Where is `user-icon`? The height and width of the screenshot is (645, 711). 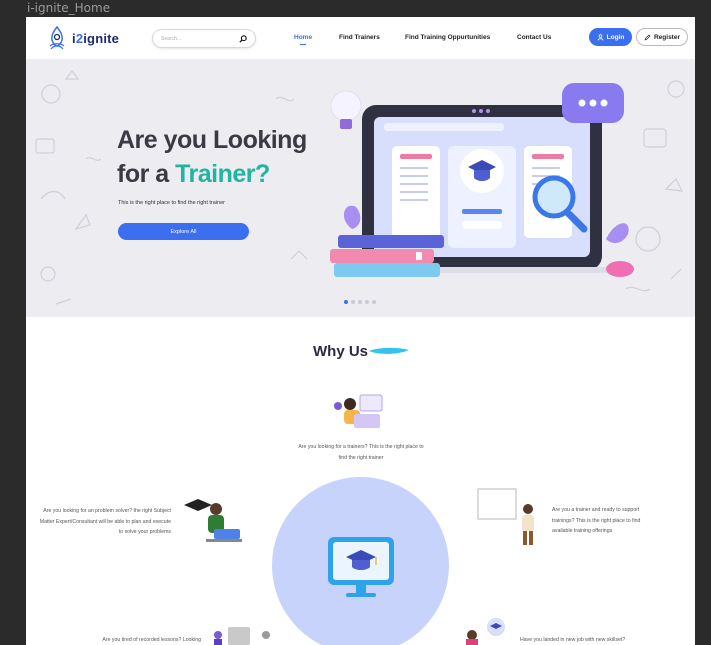 user-icon is located at coordinates (600, 36).